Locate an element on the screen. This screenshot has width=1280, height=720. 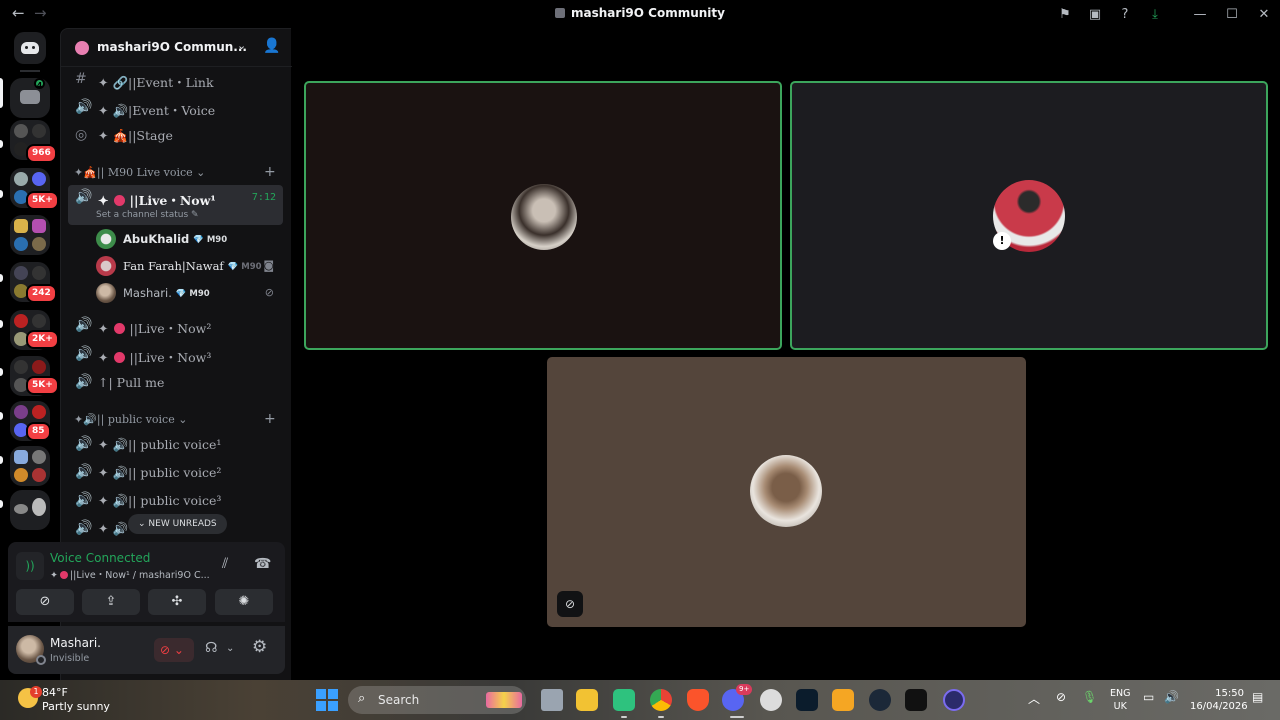
brave-icon is located at coordinates (698, 700).